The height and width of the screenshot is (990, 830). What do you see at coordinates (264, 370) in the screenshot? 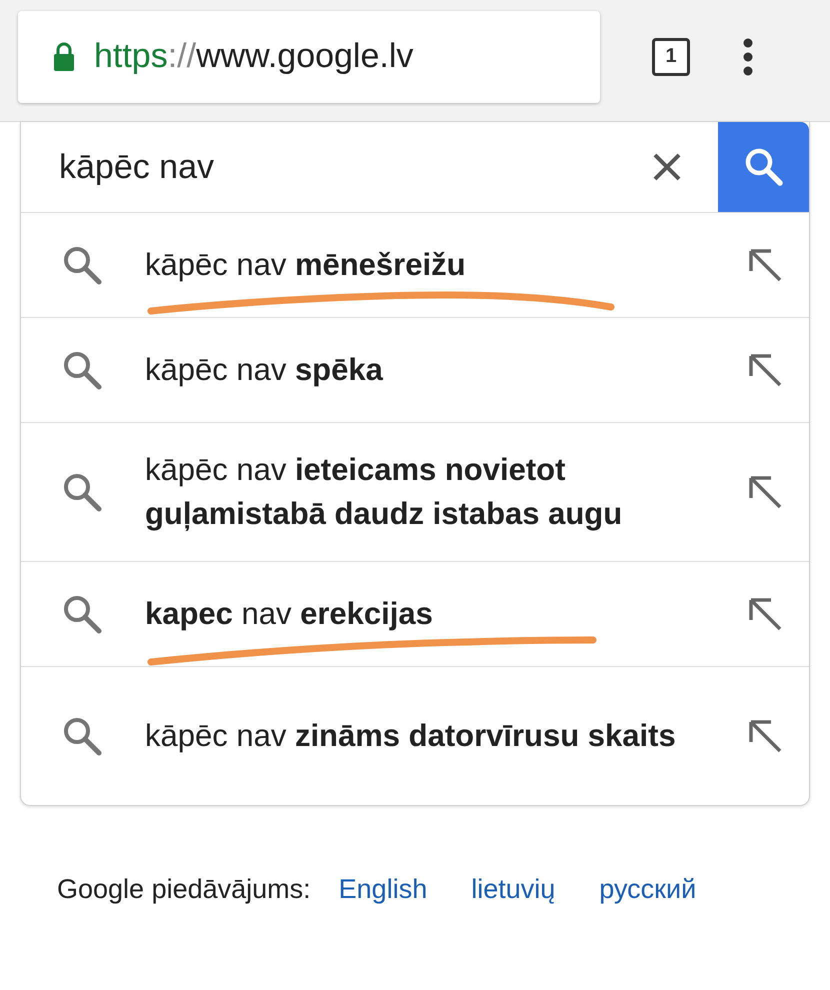
I see `suggestion-text: kāpēc nav spēka` at bounding box center [264, 370].